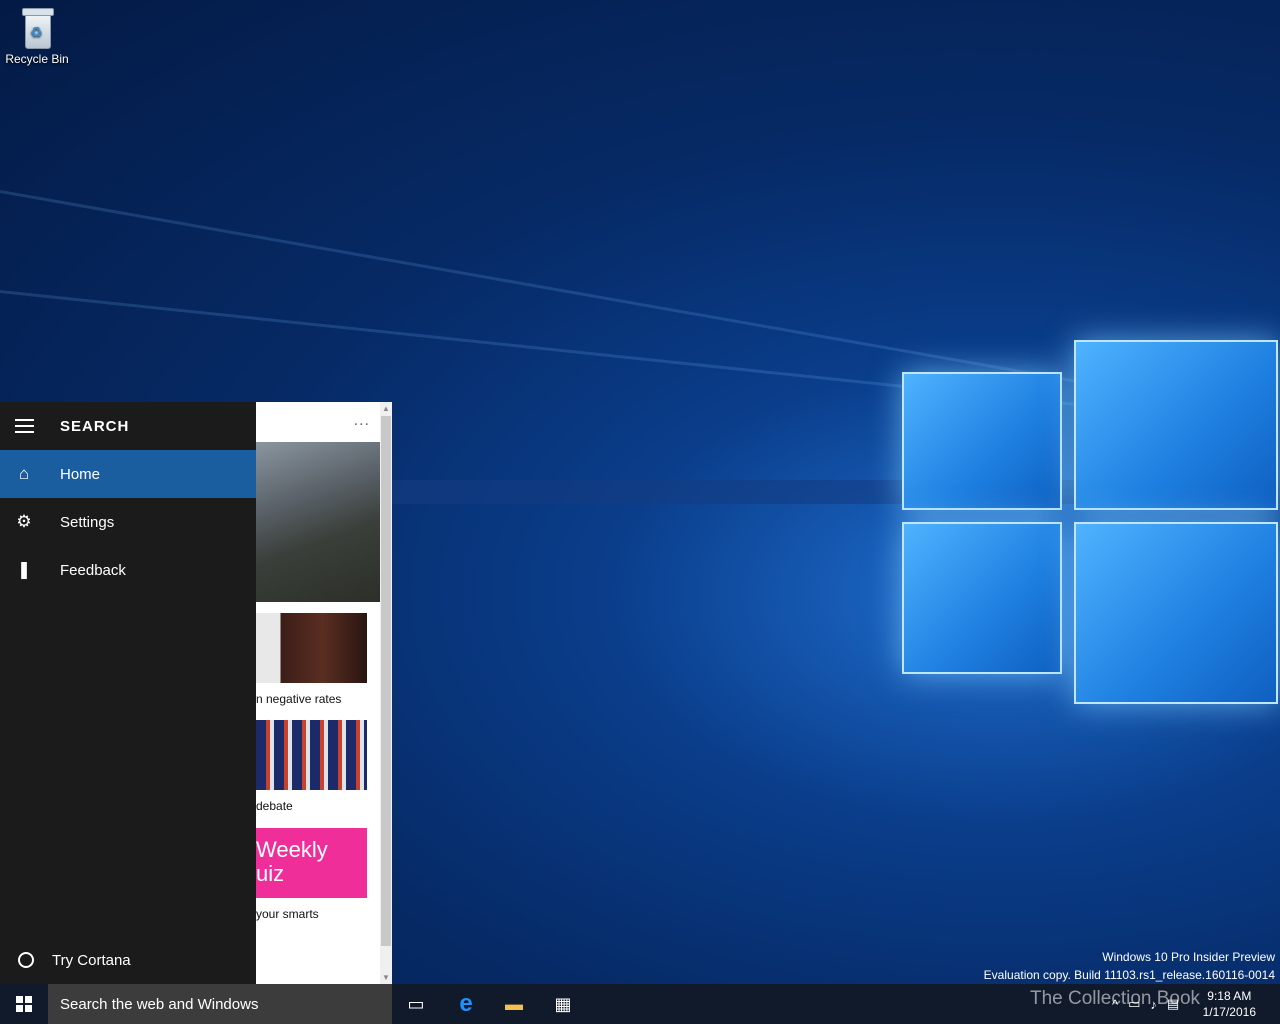  I want to click on home-icon: ⌂, so click(24, 473).